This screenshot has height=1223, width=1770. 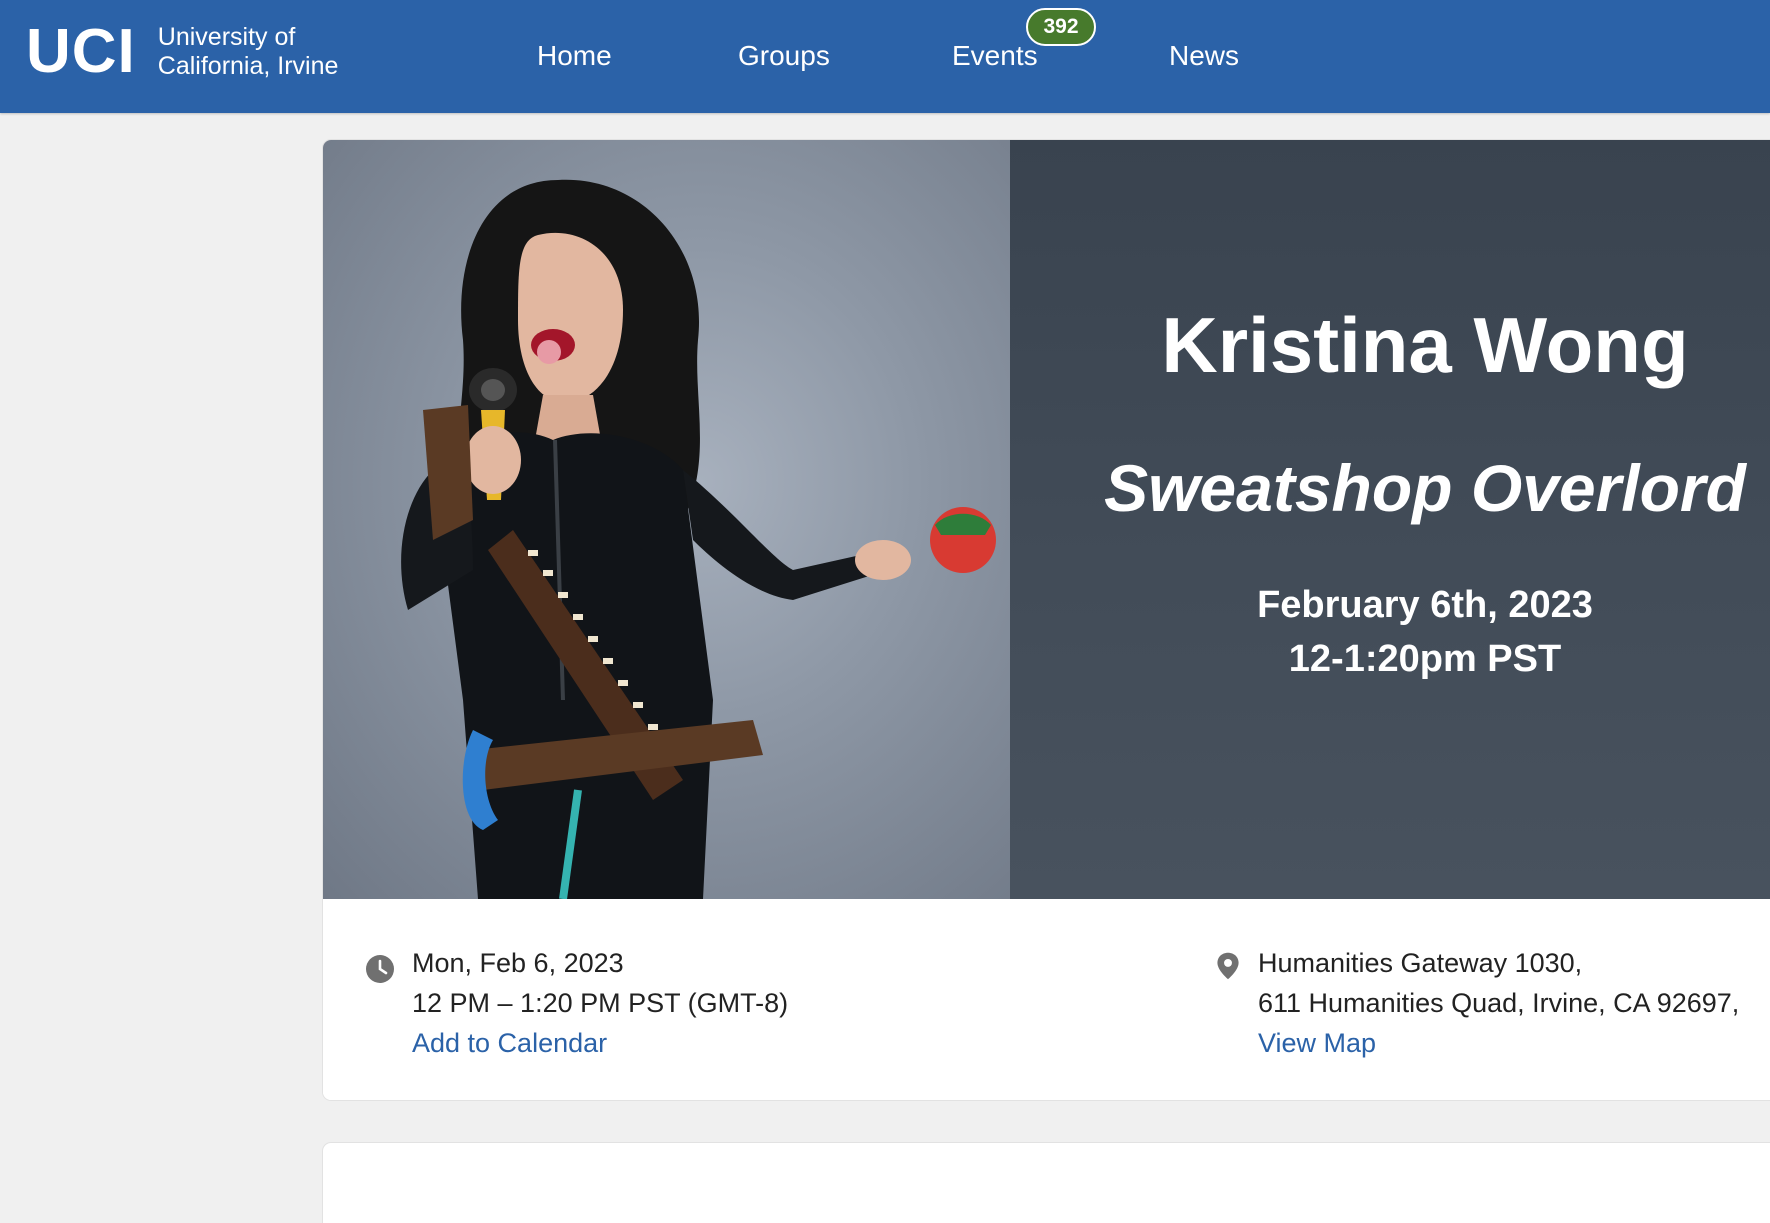 I want to click on map-pin-icon, so click(x=1228, y=966).